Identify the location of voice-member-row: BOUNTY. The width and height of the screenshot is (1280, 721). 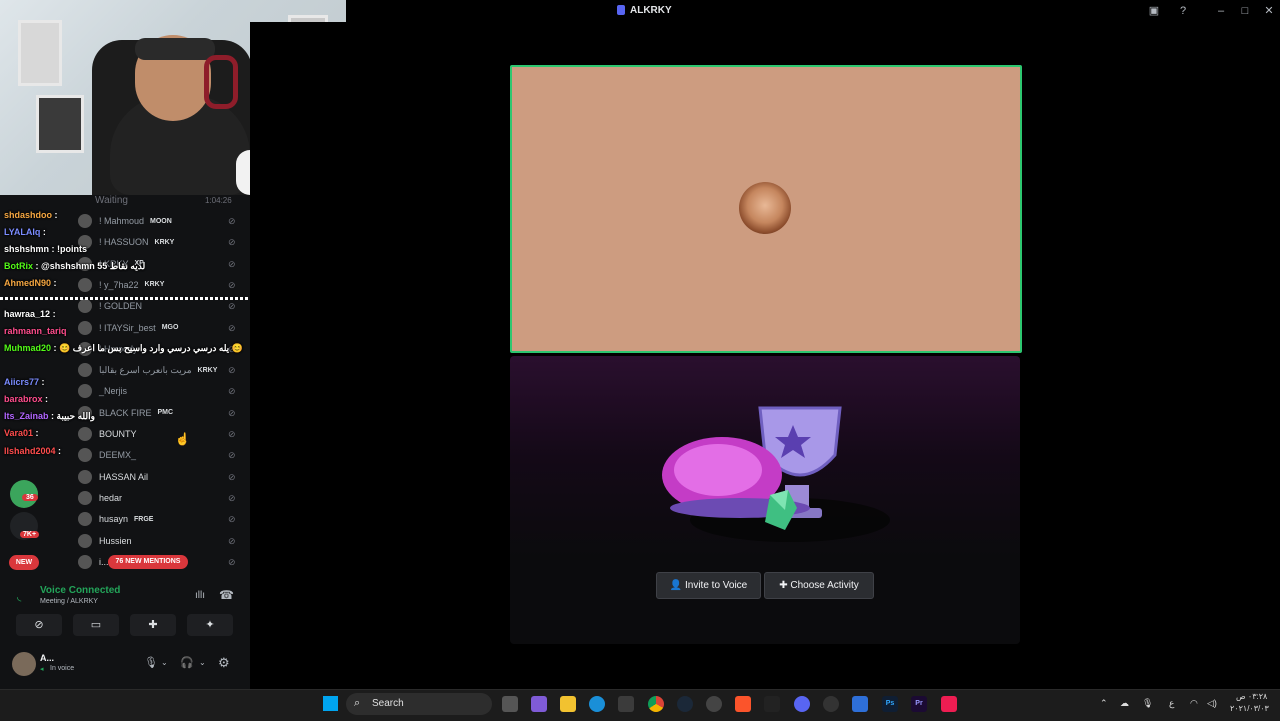
(110, 434).